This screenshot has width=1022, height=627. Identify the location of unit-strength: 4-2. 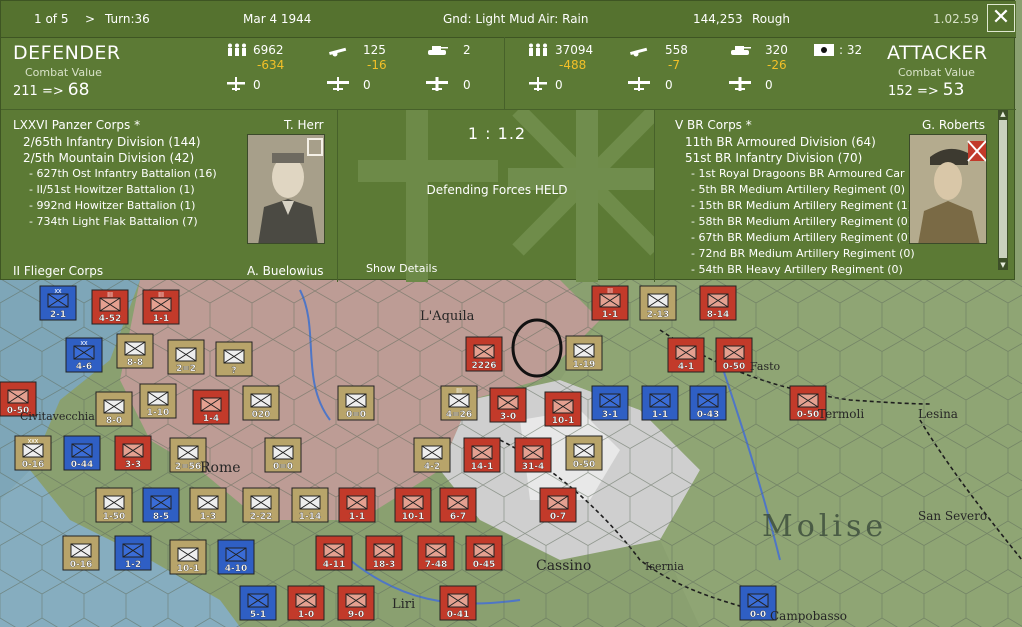
(432, 467).